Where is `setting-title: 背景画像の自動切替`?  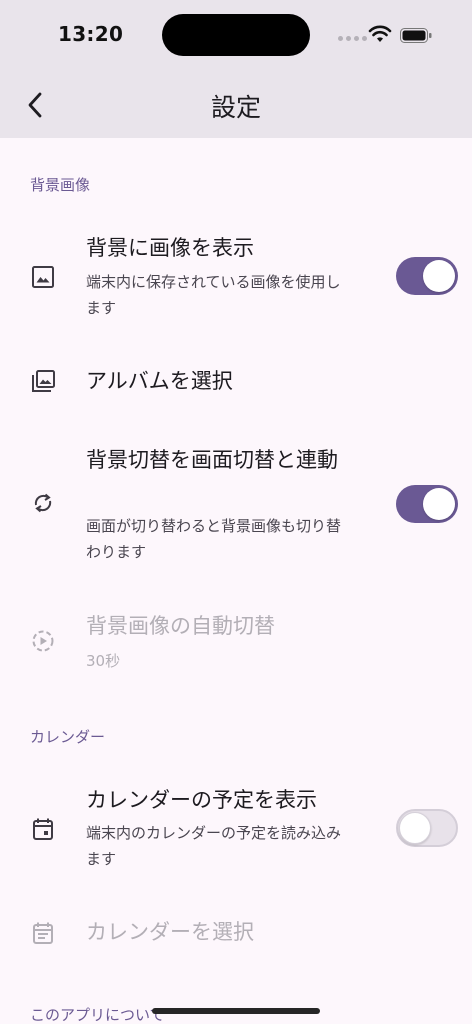
setting-title: 背景画像の自動切替 is located at coordinates (180, 626).